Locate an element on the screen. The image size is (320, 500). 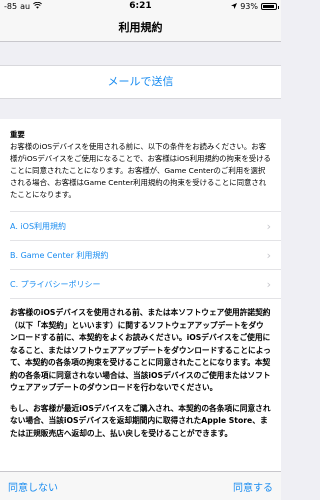
agree-button: 同意する is located at coordinates (253, 486).